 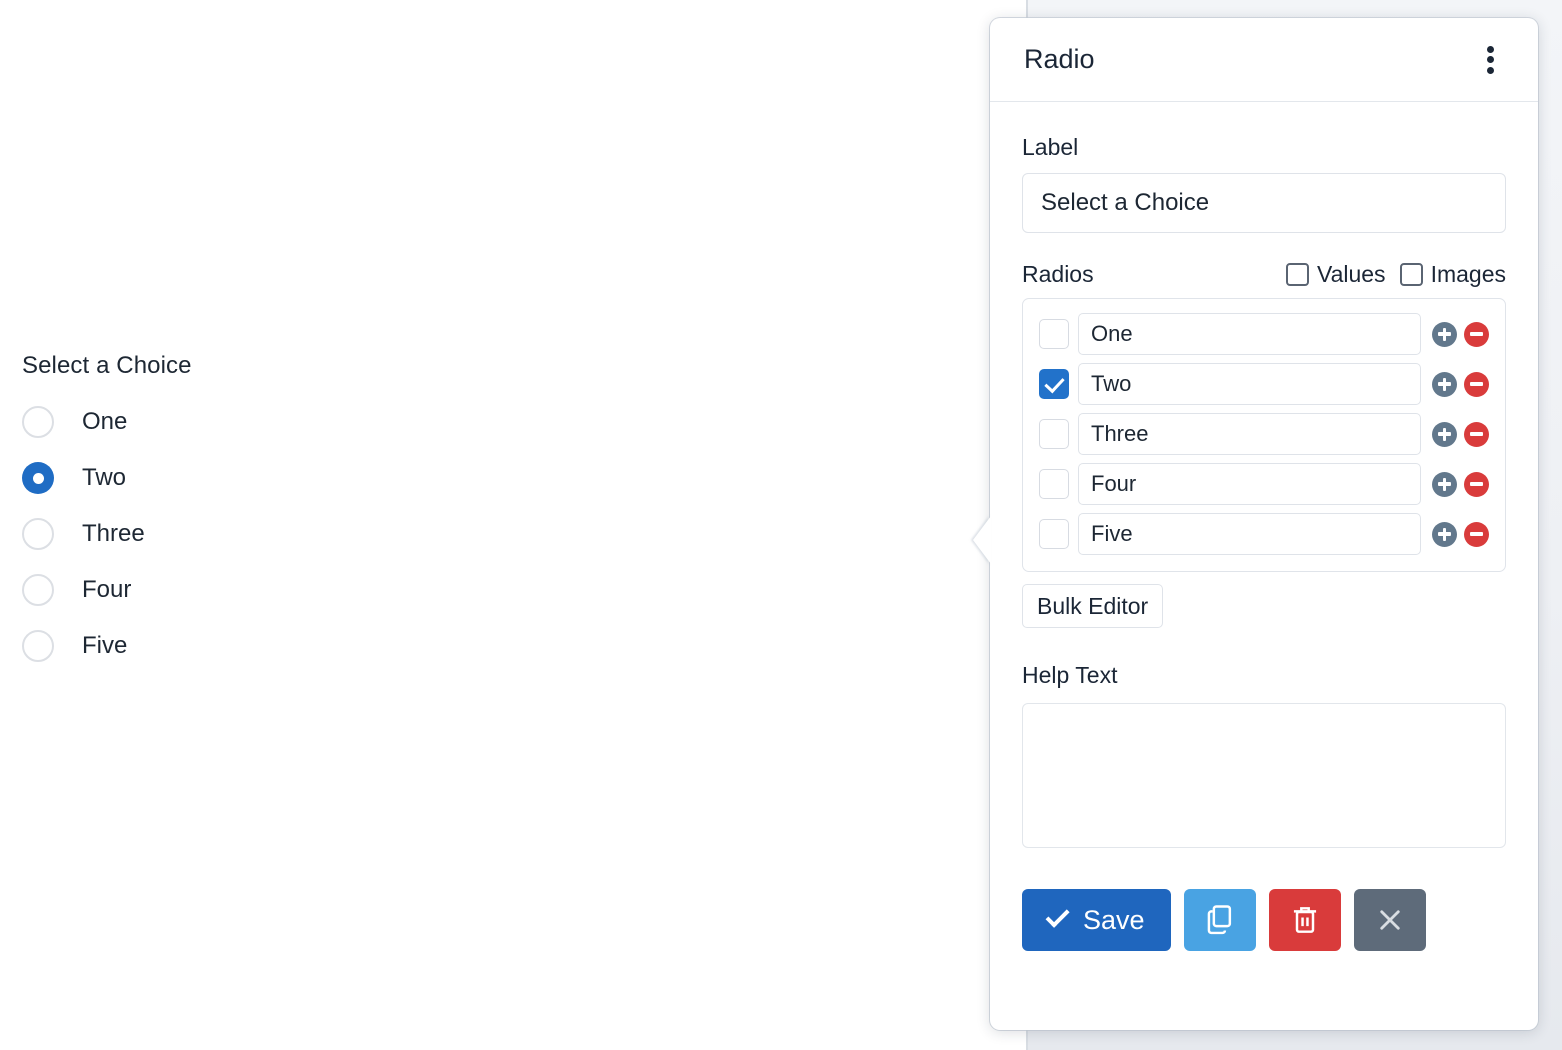 What do you see at coordinates (1058, 274) in the screenshot?
I see `radios-heading: Radios` at bounding box center [1058, 274].